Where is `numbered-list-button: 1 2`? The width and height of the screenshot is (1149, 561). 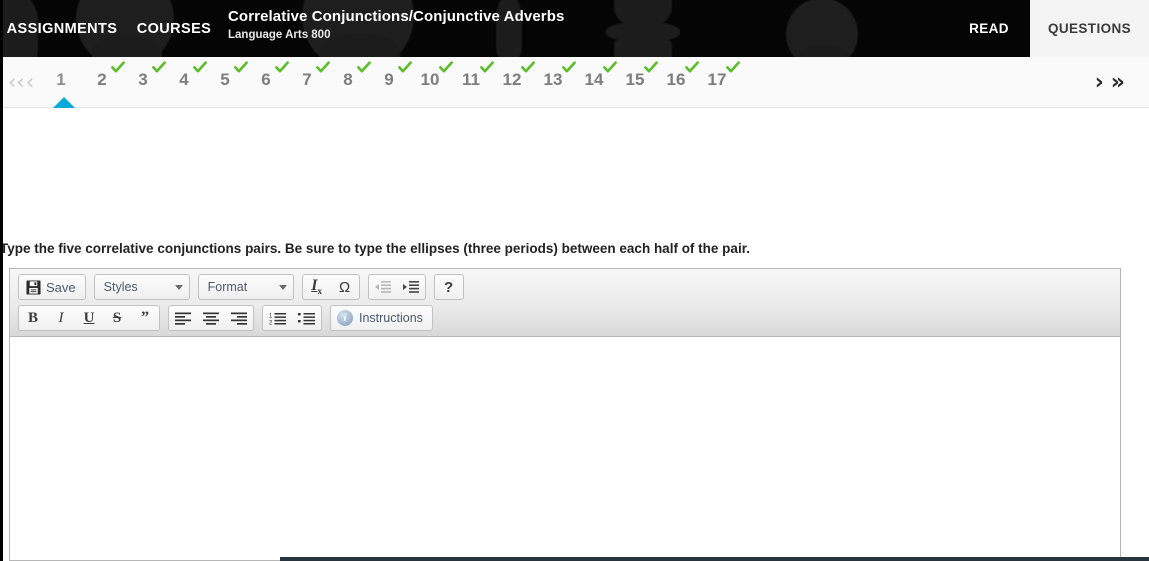 numbered-list-button: 1 2 is located at coordinates (277, 318).